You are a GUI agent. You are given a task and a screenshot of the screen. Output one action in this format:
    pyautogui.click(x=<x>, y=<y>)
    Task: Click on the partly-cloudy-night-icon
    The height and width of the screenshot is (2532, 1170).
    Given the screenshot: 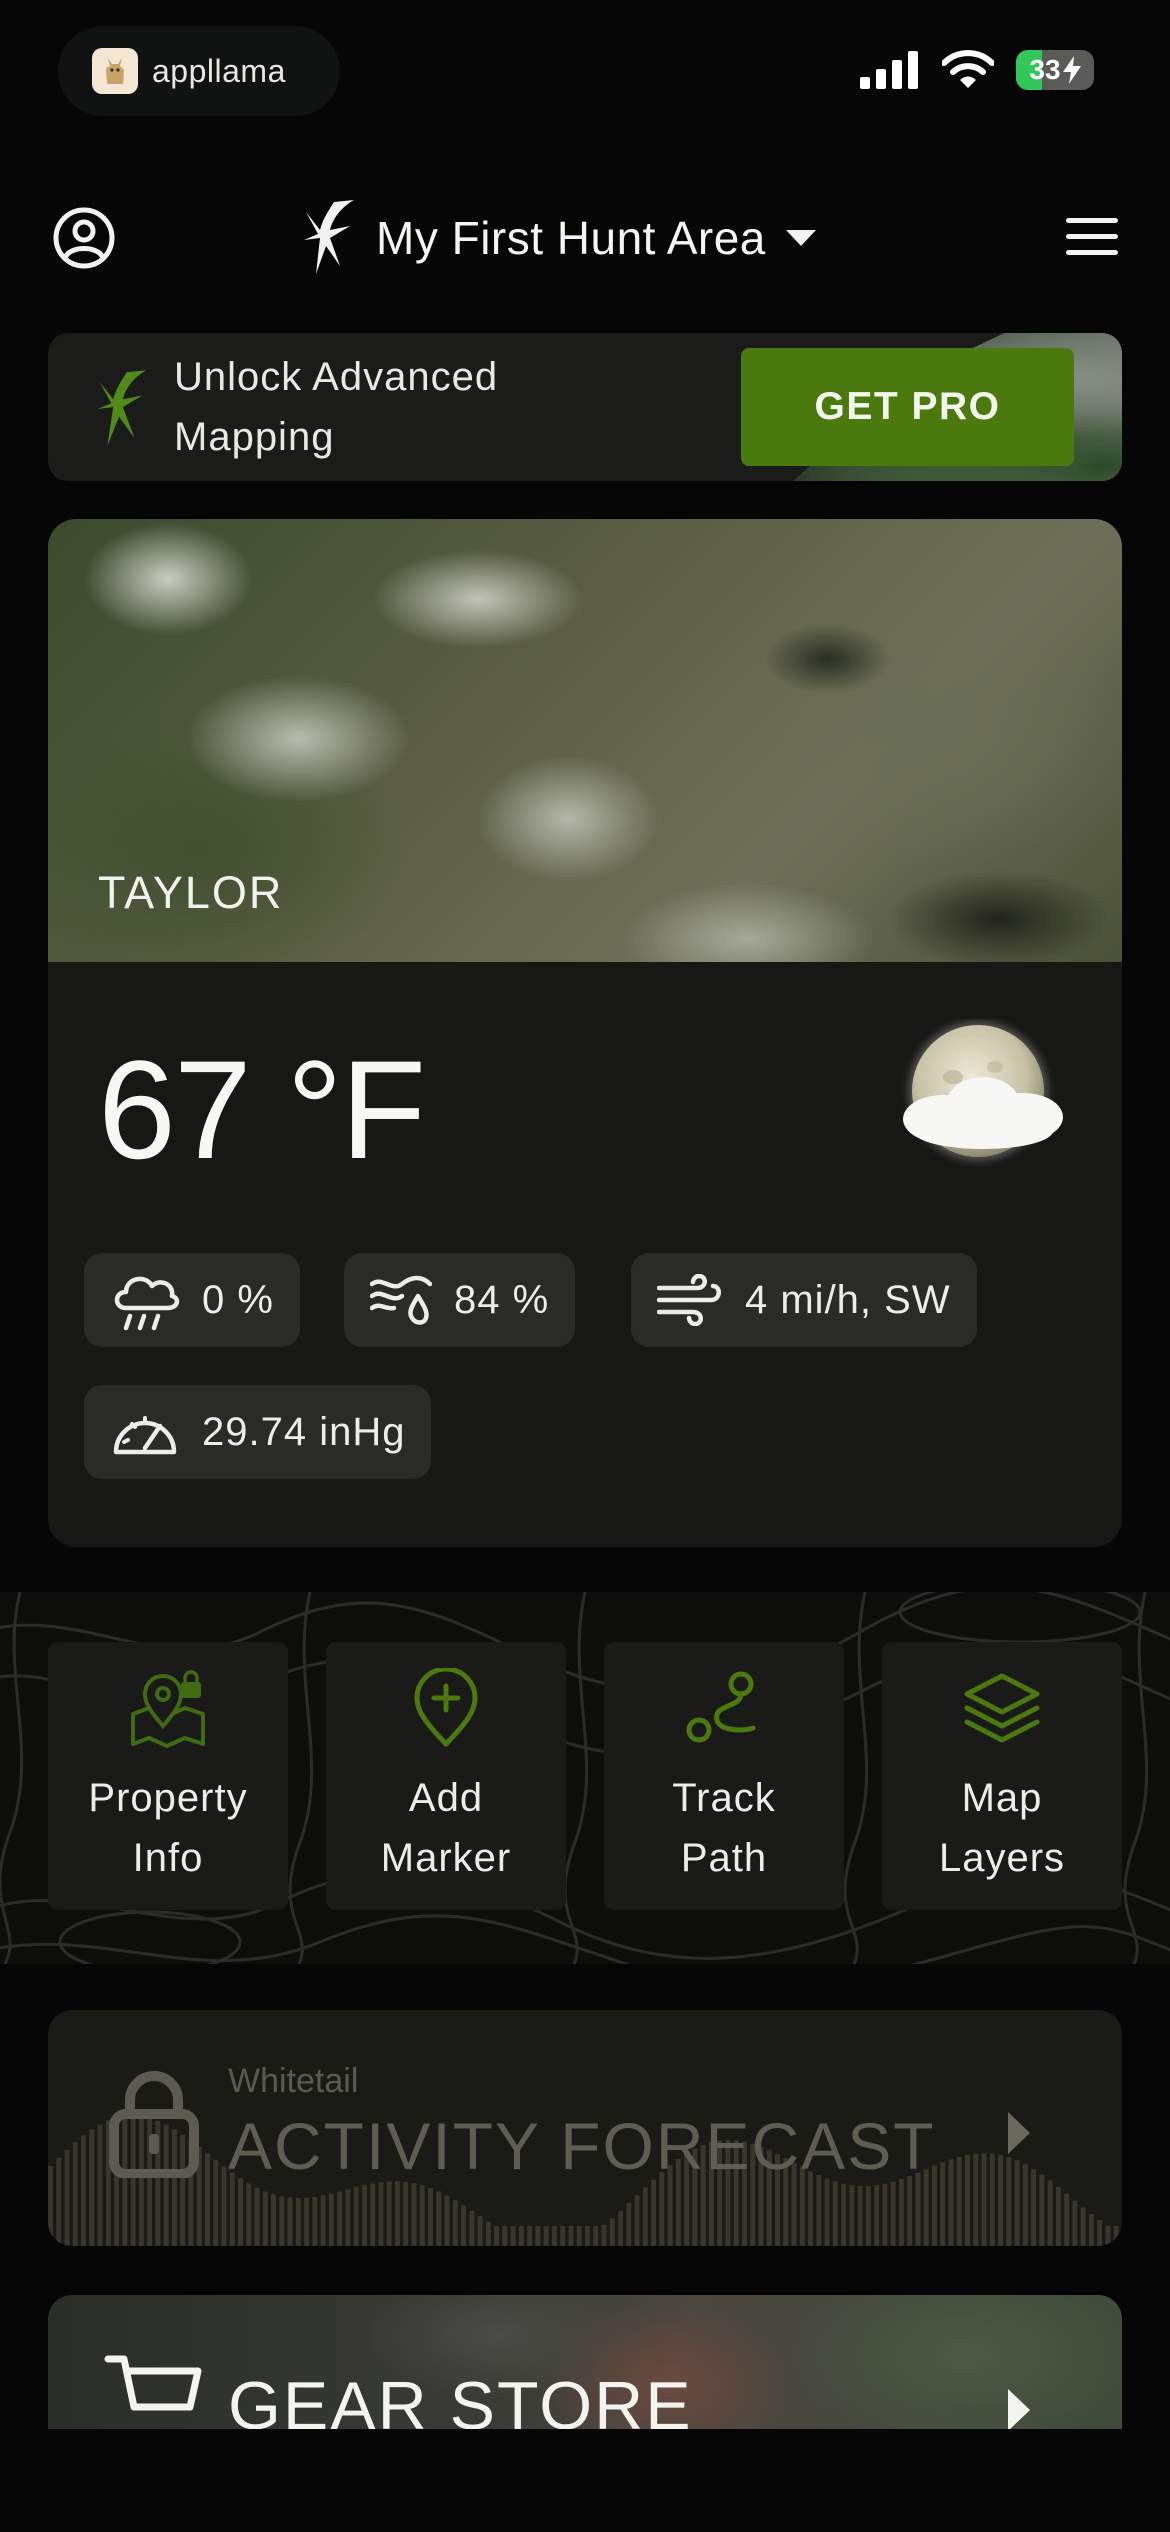 What is the action you would take?
    pyautogui.click(x=983, y=1091)
    